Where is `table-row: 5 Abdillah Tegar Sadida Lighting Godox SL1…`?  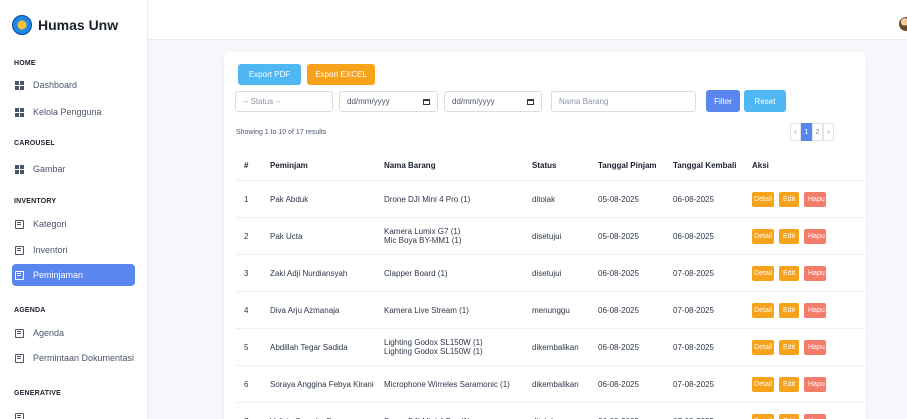
table-row: 5 Abdillah Tegar Sadida Lighting Godox SL1… is located at coordinates (551, 346).